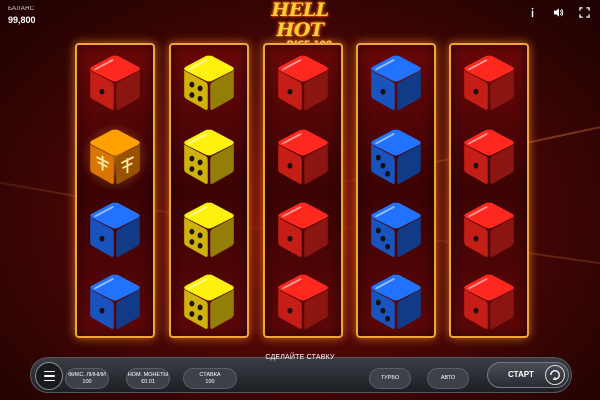 The width and height of the screenshot is (600, 400). What do you see at coordinates (300, 357) in the screenshot?
I see `bet-prompt: СДЕЛАЙТЕ СТАВКУ` at bounding box center [300, 357].